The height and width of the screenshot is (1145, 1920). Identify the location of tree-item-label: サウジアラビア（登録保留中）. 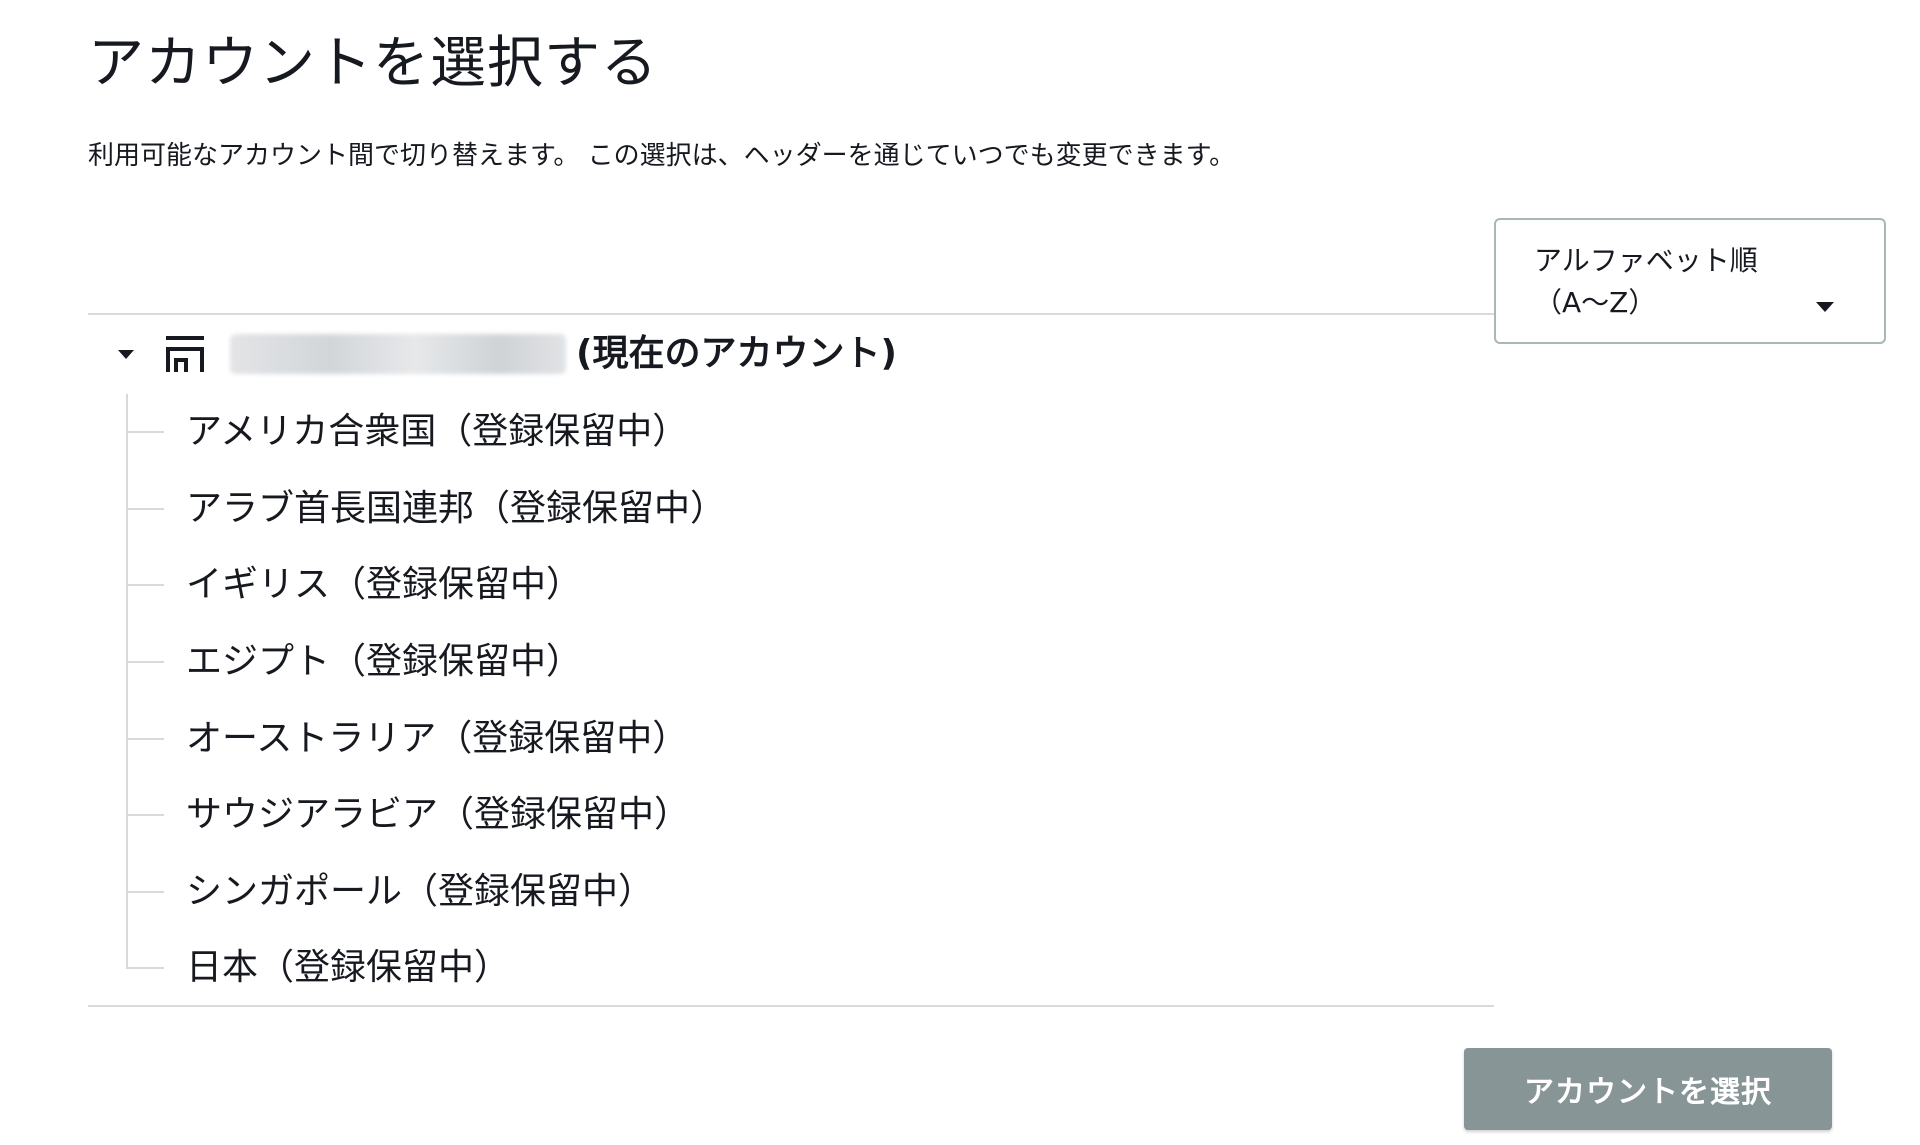
(438, 815).